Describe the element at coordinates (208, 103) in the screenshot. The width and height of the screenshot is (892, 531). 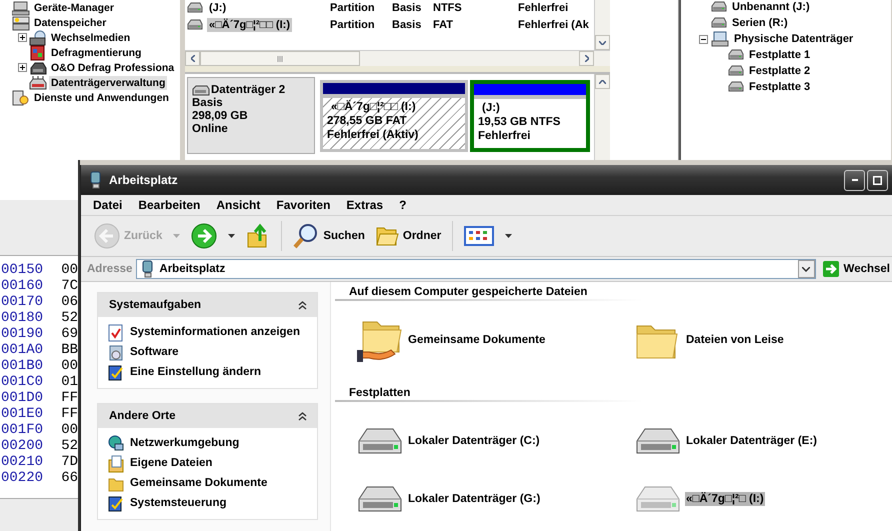
I see `disk-type: Basis` at that location.